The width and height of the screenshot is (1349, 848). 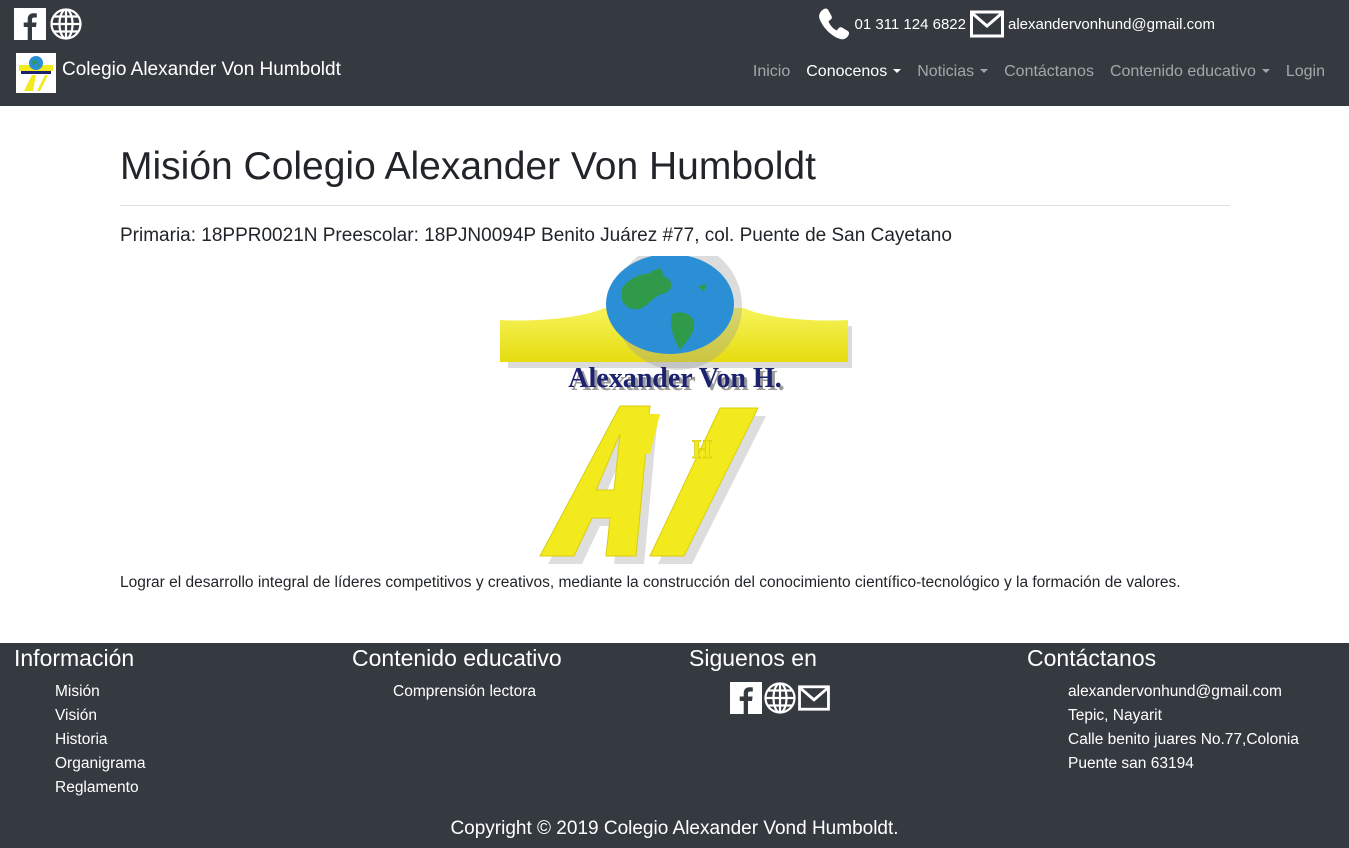 I want to click on footer-link-vision: Visión, so click(x=76, y=715).